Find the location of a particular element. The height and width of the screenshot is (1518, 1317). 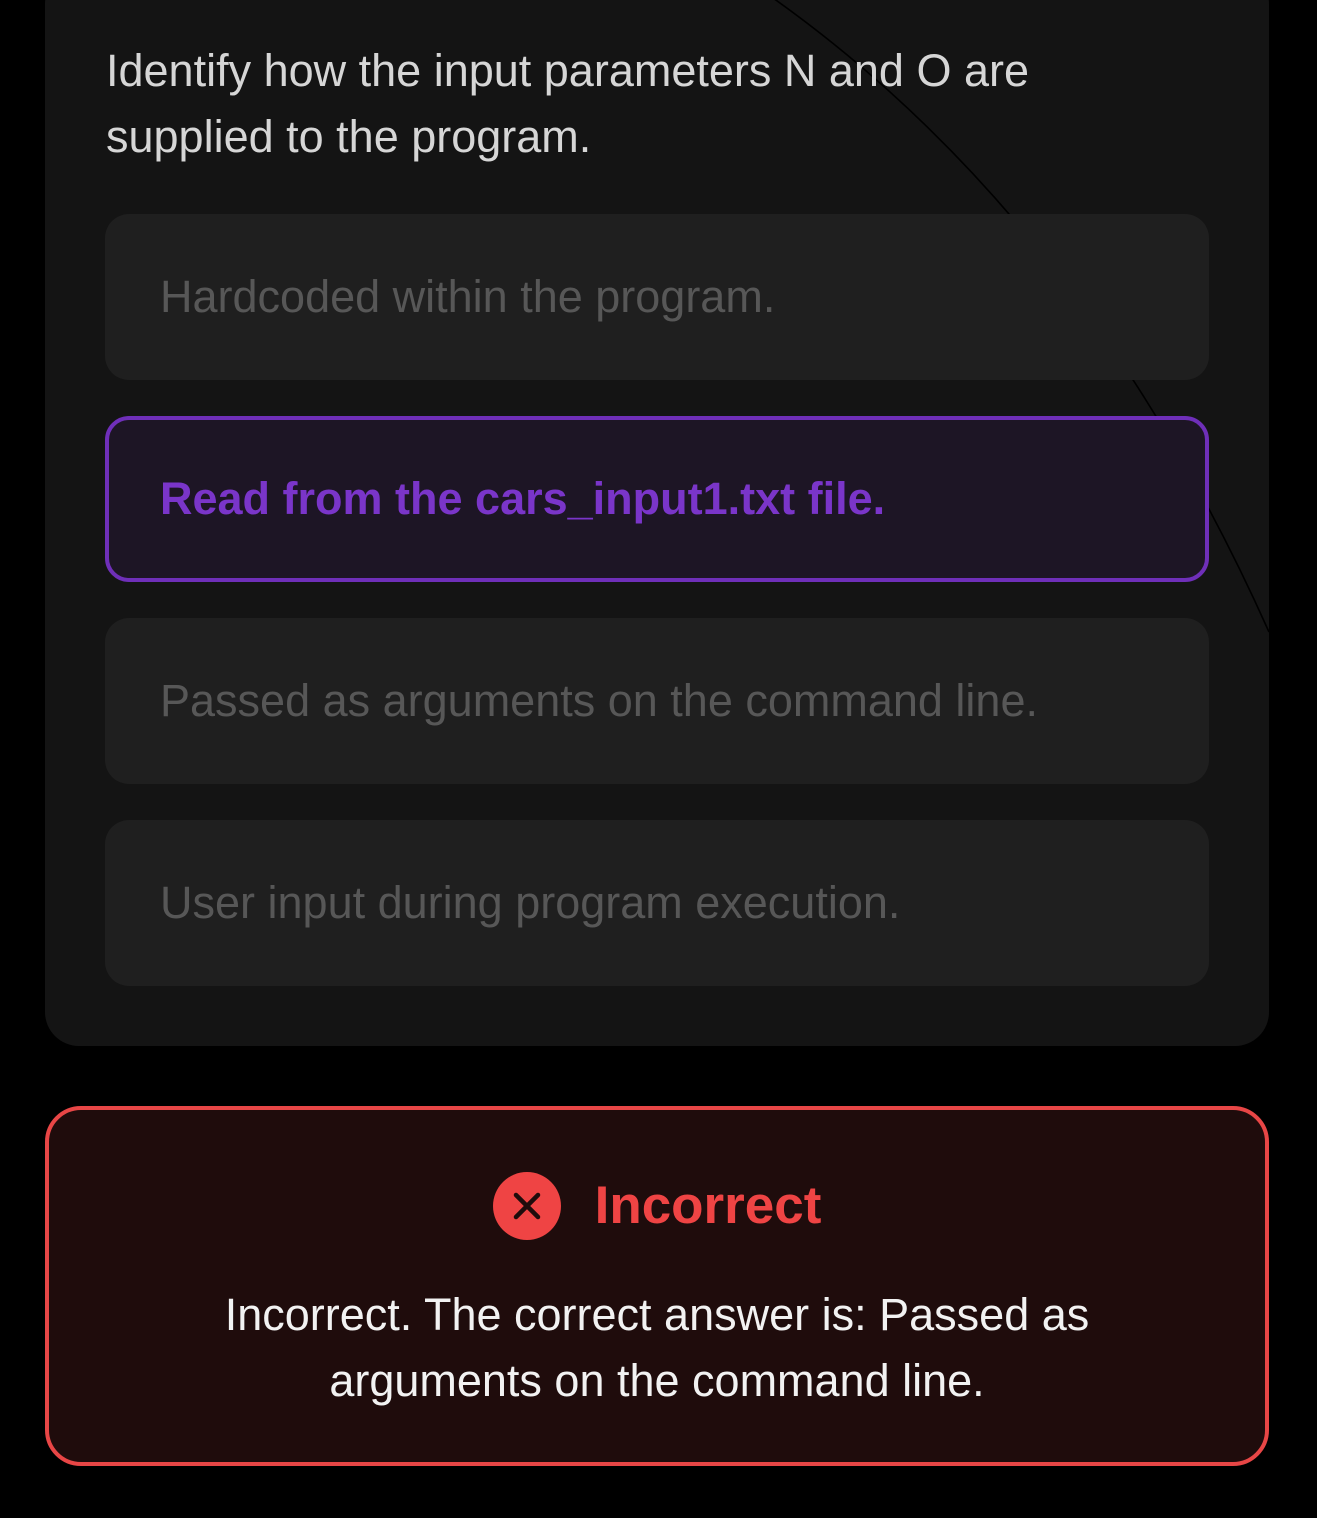

feedback-title: Incorrect is located at coordinates (708, 1205).